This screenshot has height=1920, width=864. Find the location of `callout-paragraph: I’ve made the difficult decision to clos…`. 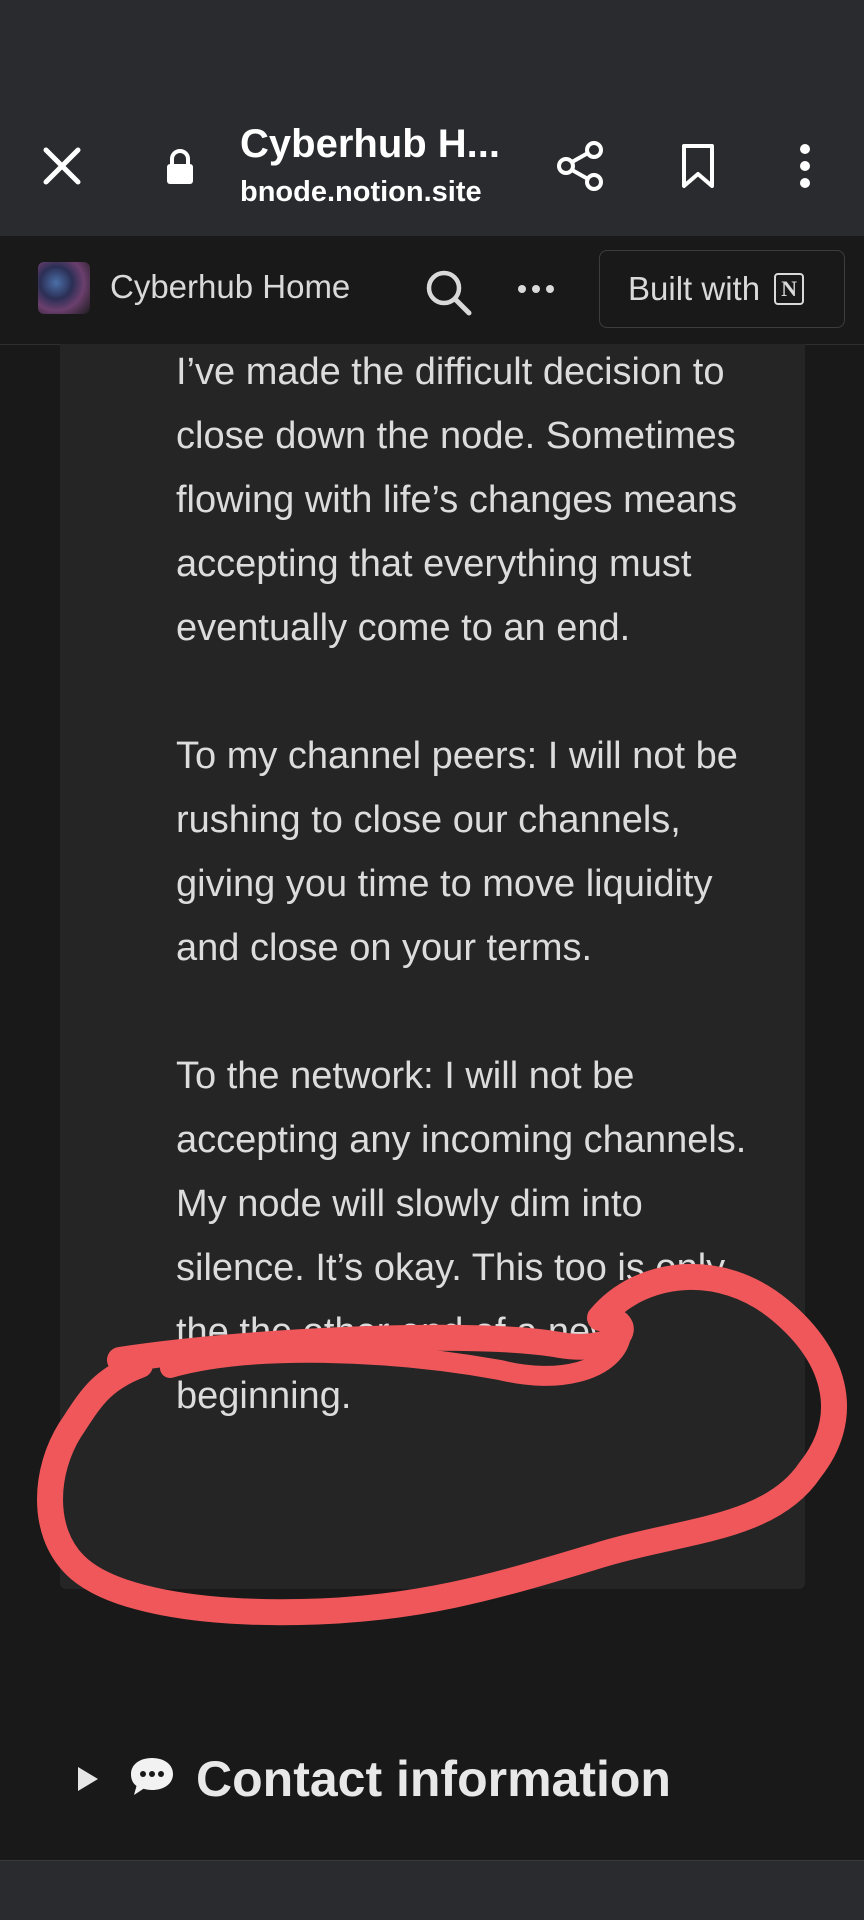

callout-paragraph: I’ve made the difficult decision to clos… is located at coordinates (457, 500).